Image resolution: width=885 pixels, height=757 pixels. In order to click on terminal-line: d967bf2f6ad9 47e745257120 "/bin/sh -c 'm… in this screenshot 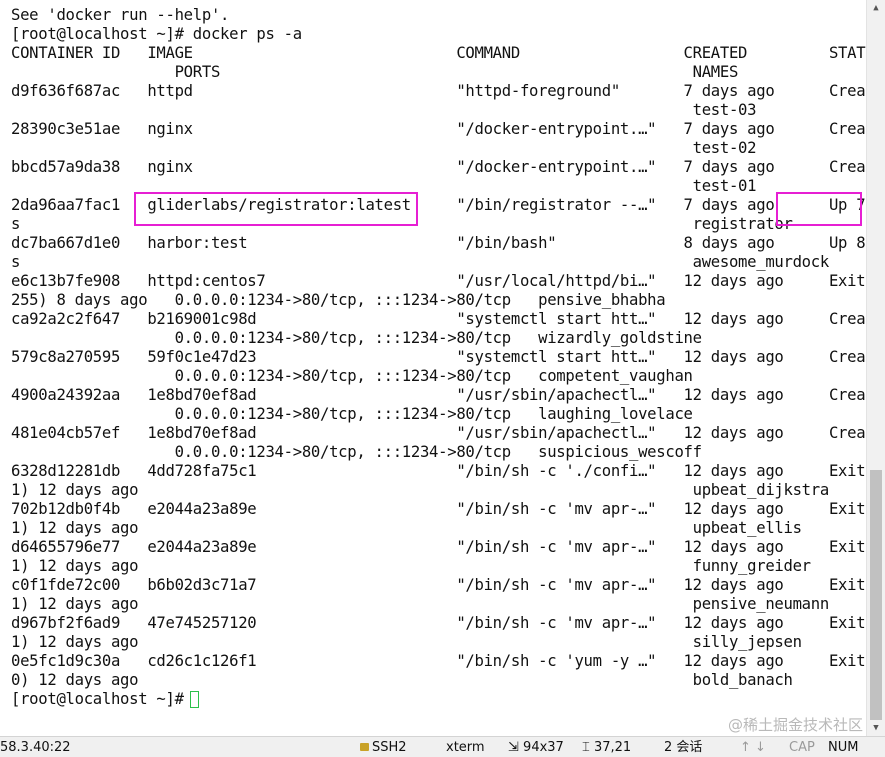, I will do `click(438, 623)`.